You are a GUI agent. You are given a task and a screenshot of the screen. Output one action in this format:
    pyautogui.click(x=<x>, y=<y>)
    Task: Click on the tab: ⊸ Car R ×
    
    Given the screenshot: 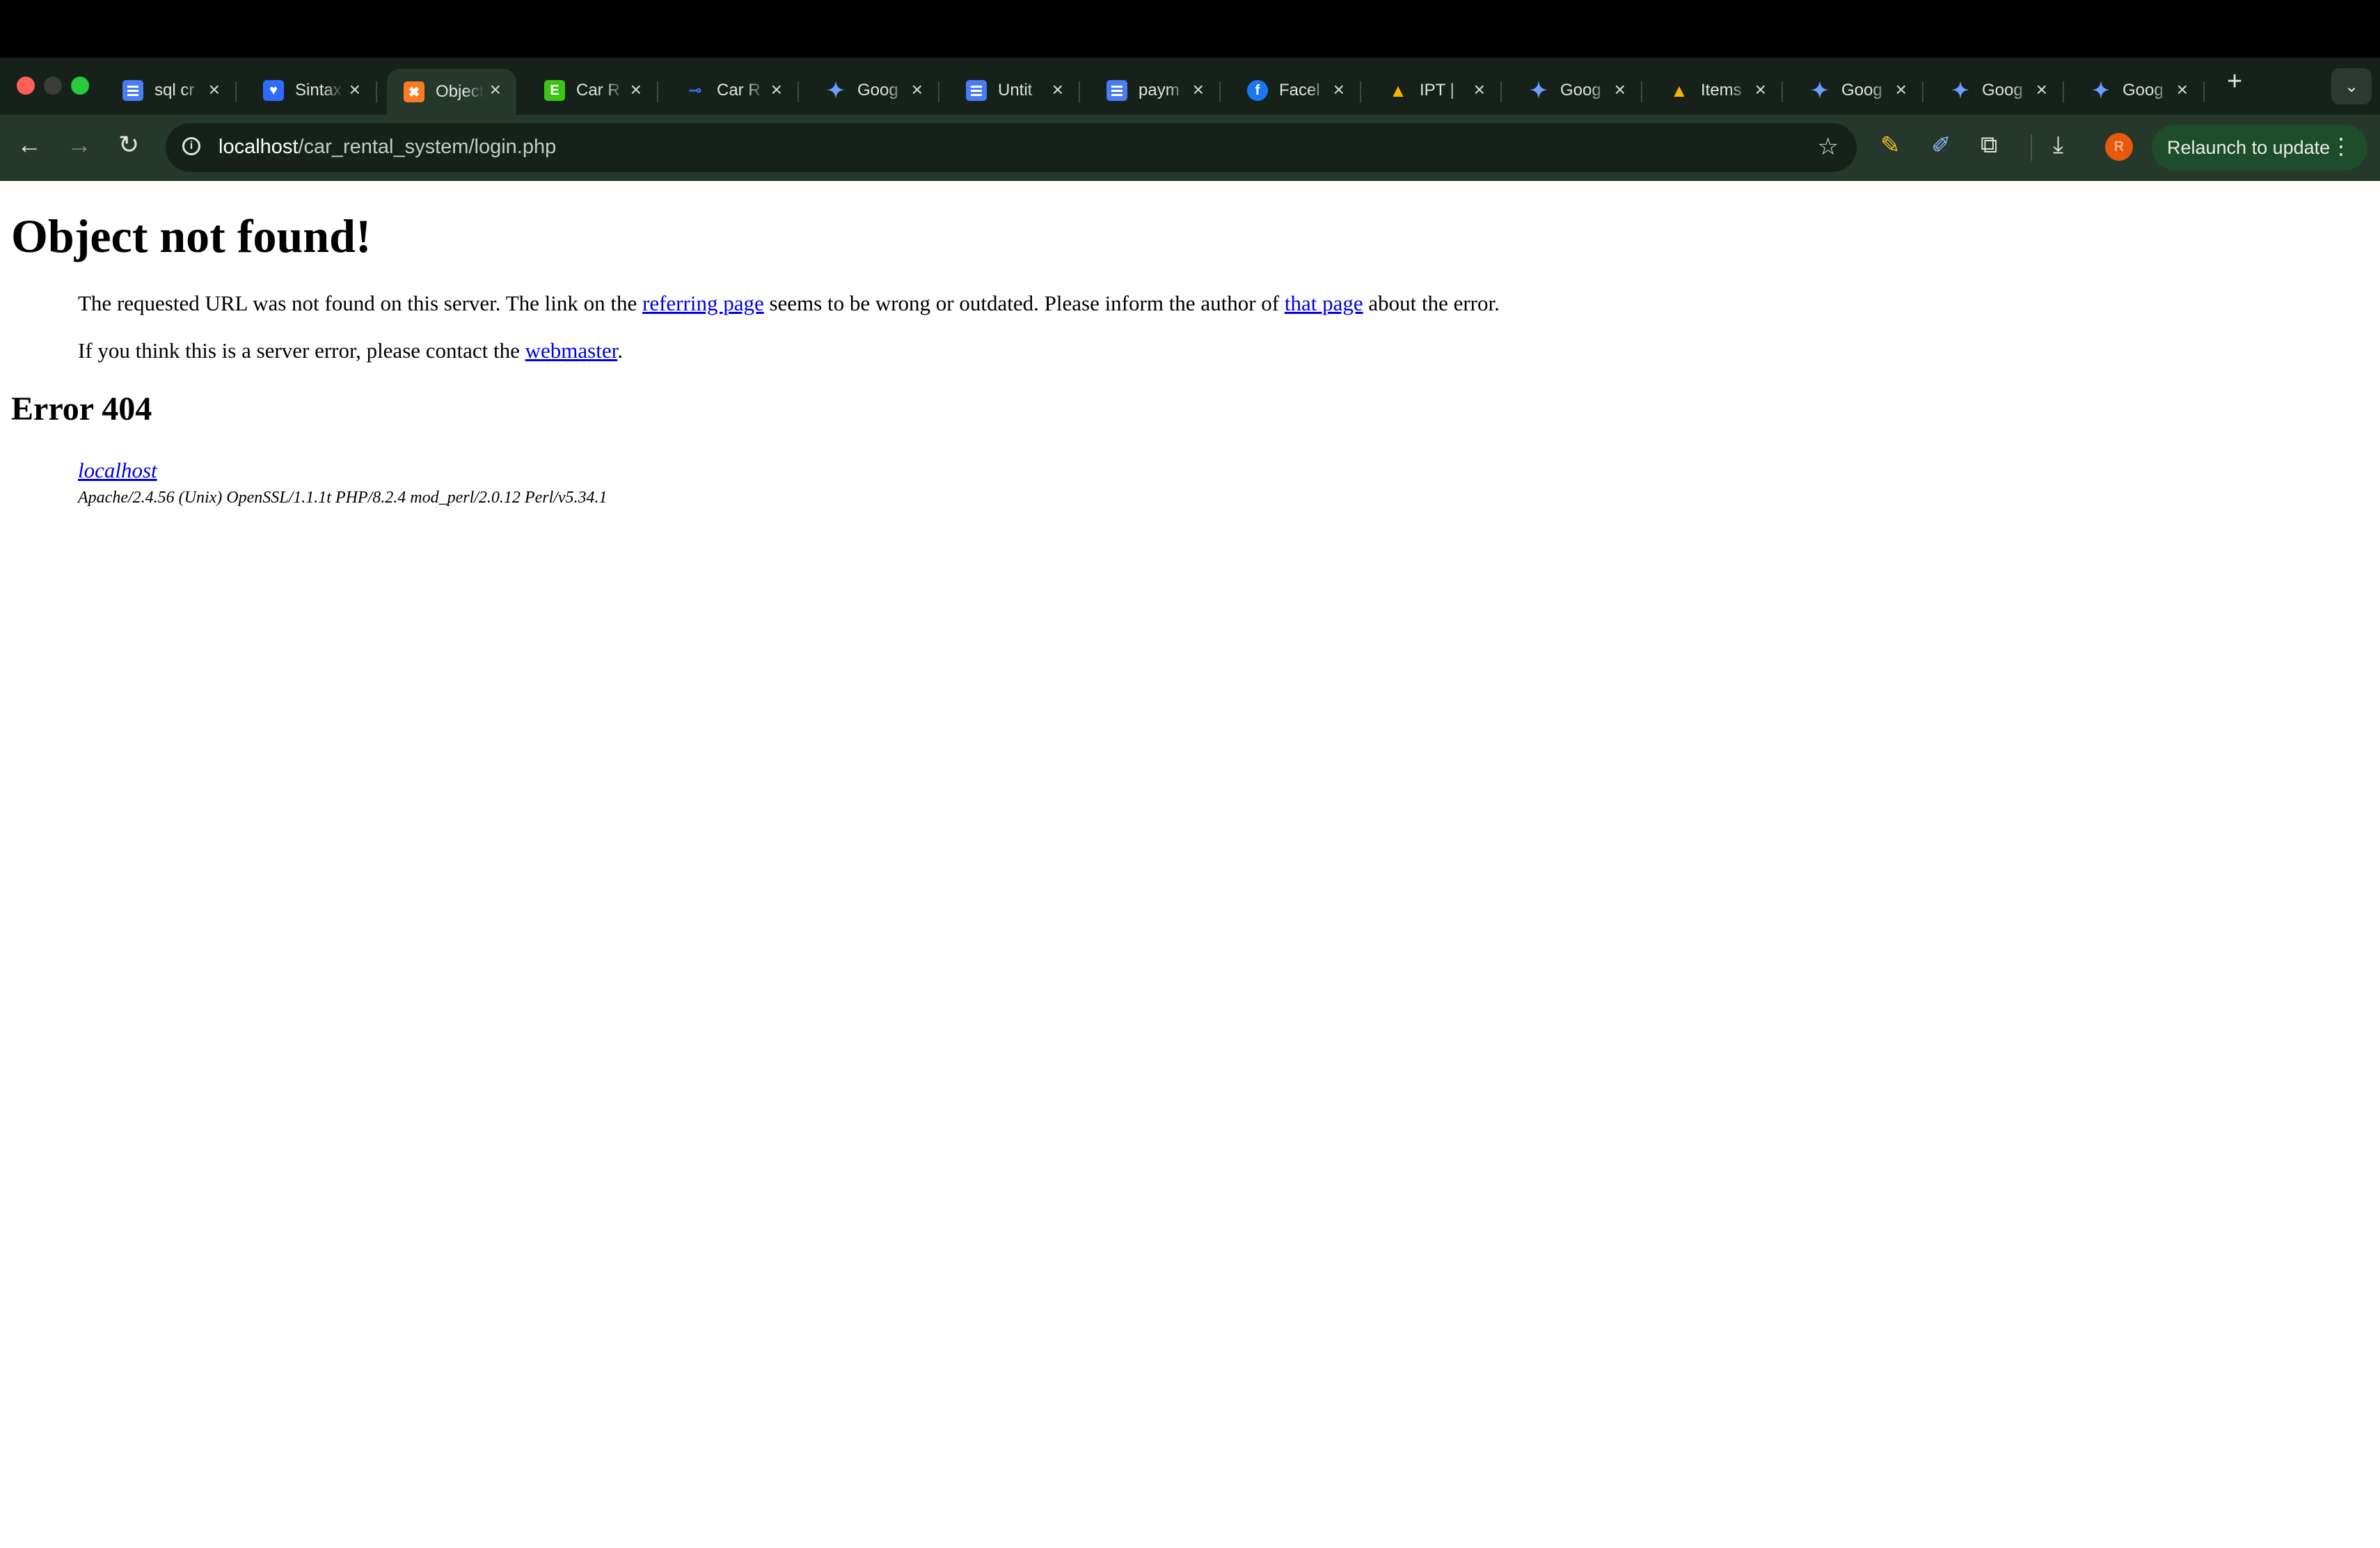 What is the action you would take?
    pyautogui.click(x=733, y=90)
    